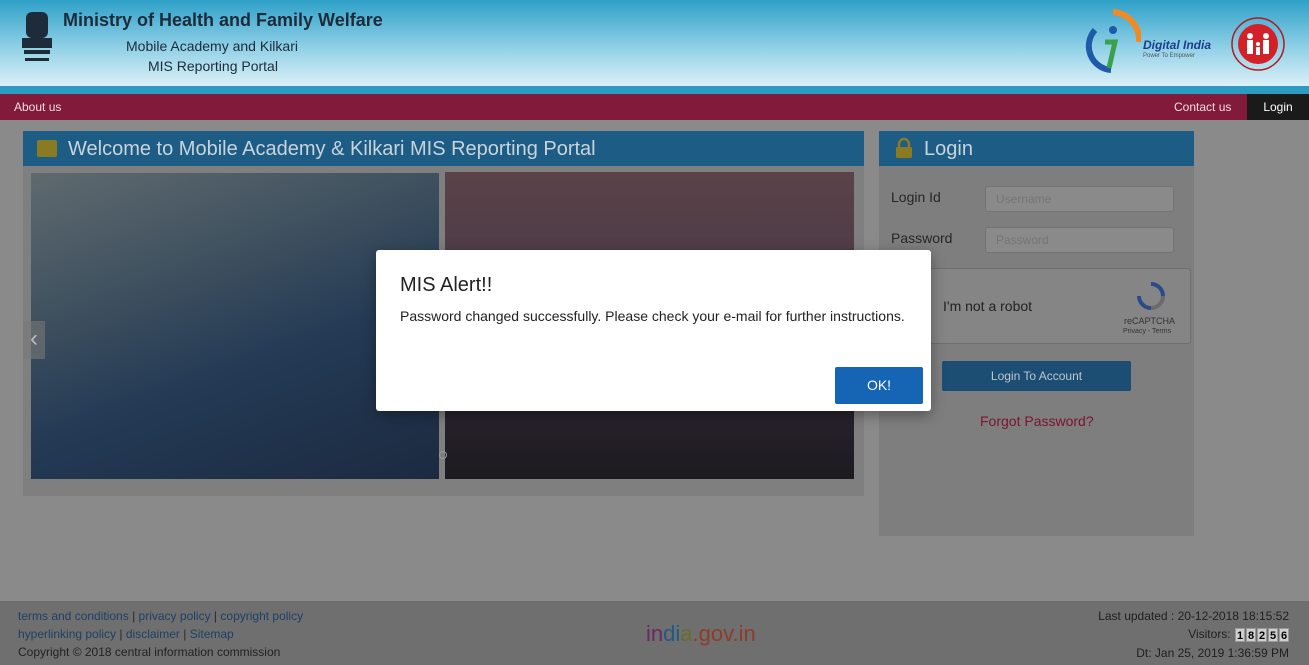 The image size is (1309, 665). I want to click on india-gov-part: in, so click(655, 633).